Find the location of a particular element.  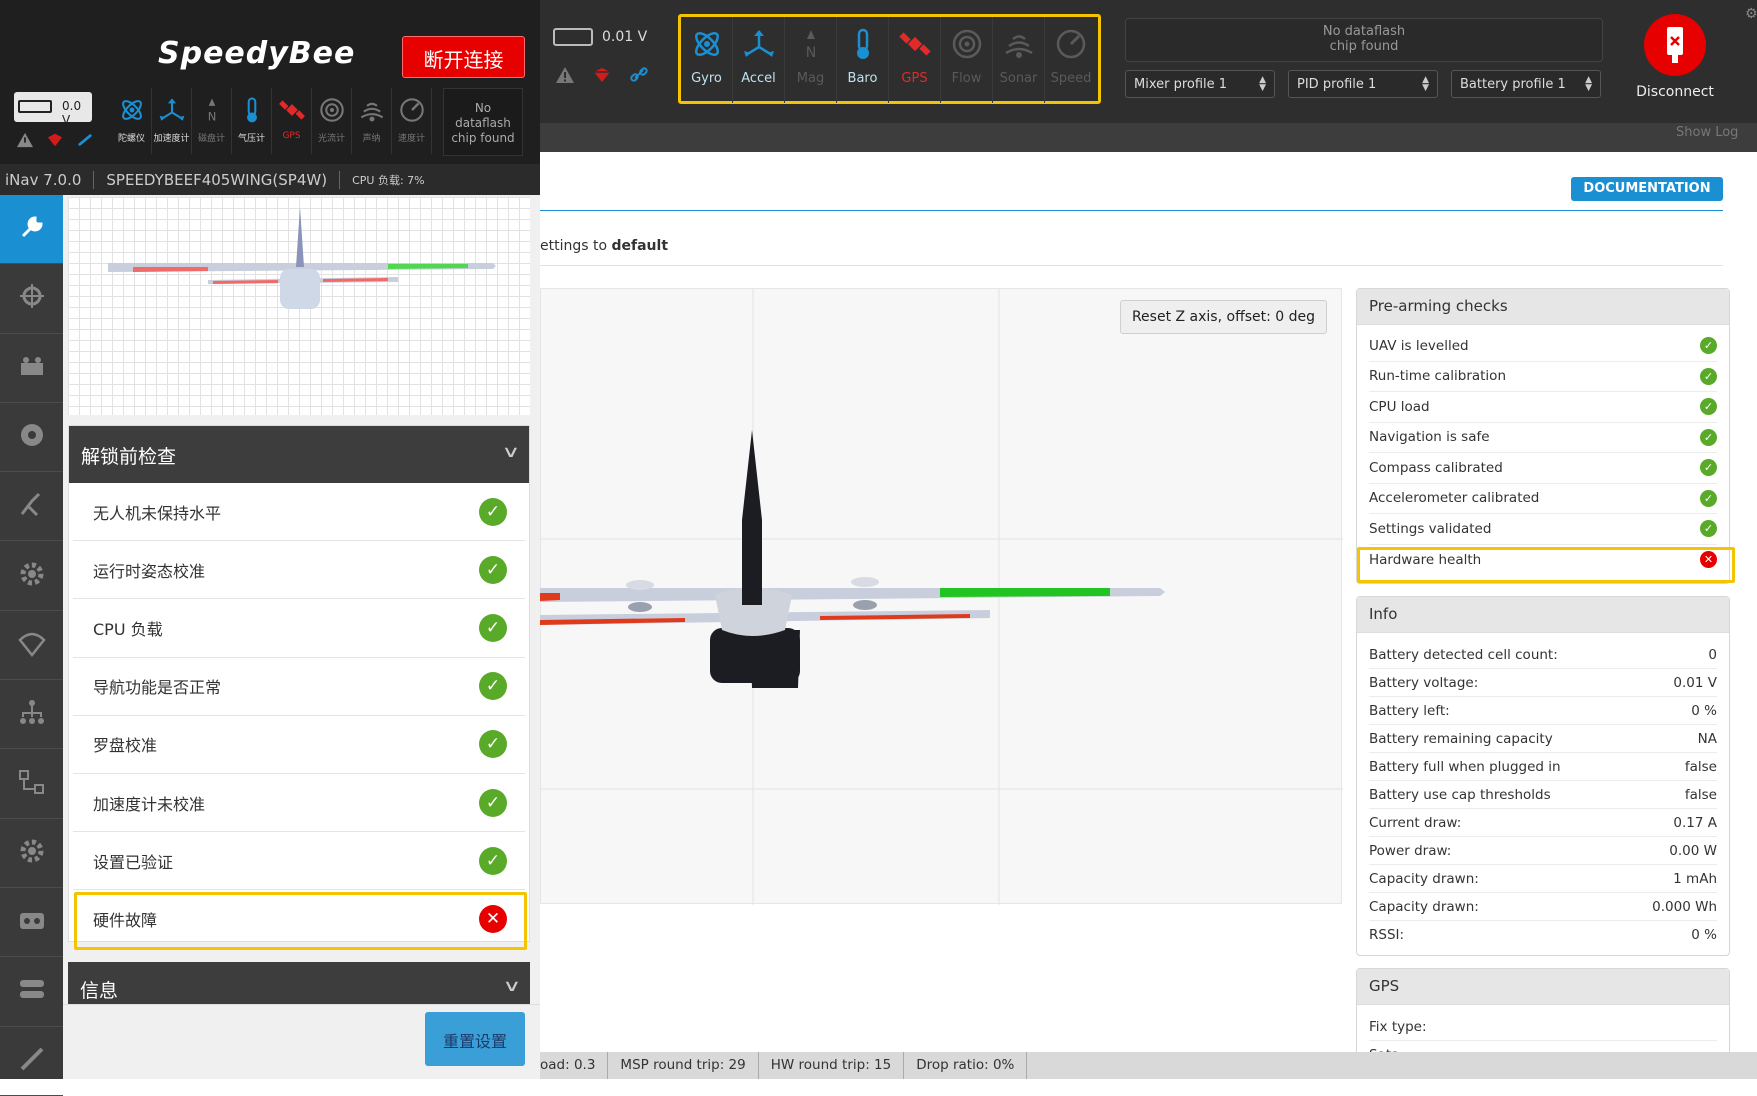

info-value: NA is located at coordinates (1707, 738).